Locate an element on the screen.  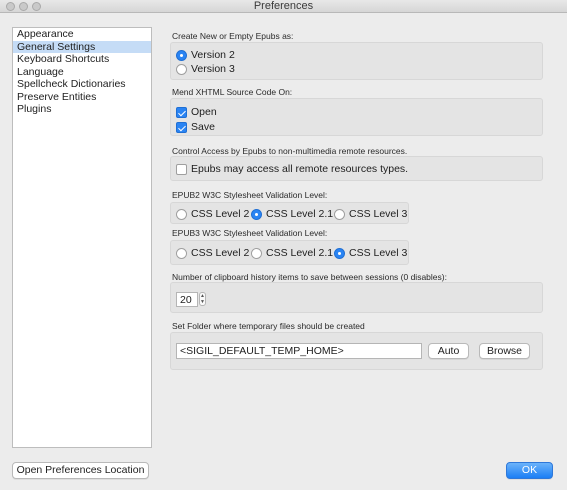
mend-save-checkbox is located at coordinates (181, 127).